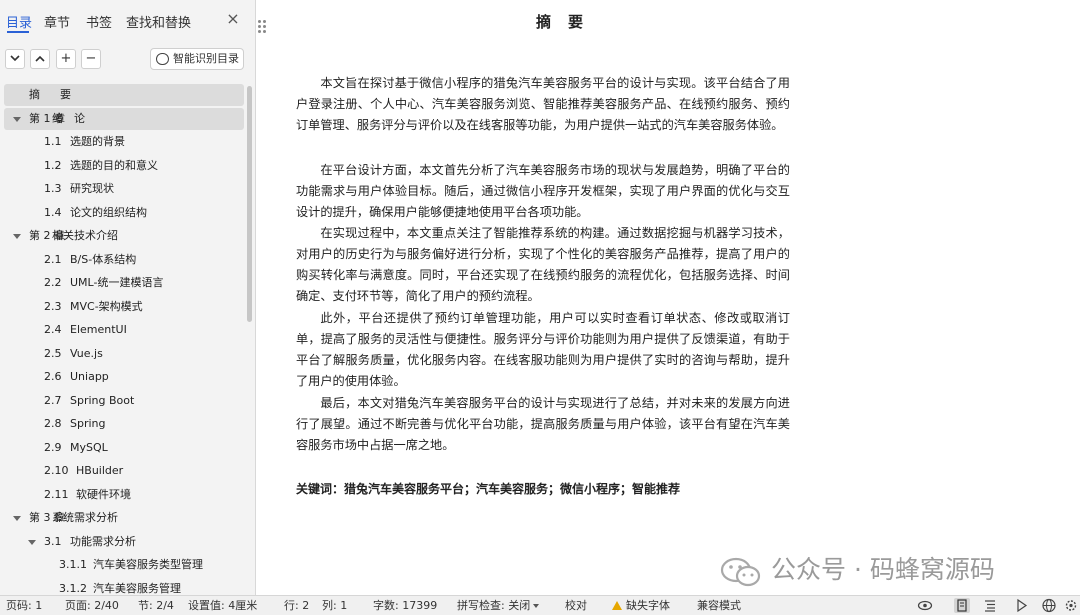 The height and width of the screenshot is (615, 1080). Describe the element at coordinates (405, 605) in the screenshot. I see `status-word-count: 字数: 17399` at that location.